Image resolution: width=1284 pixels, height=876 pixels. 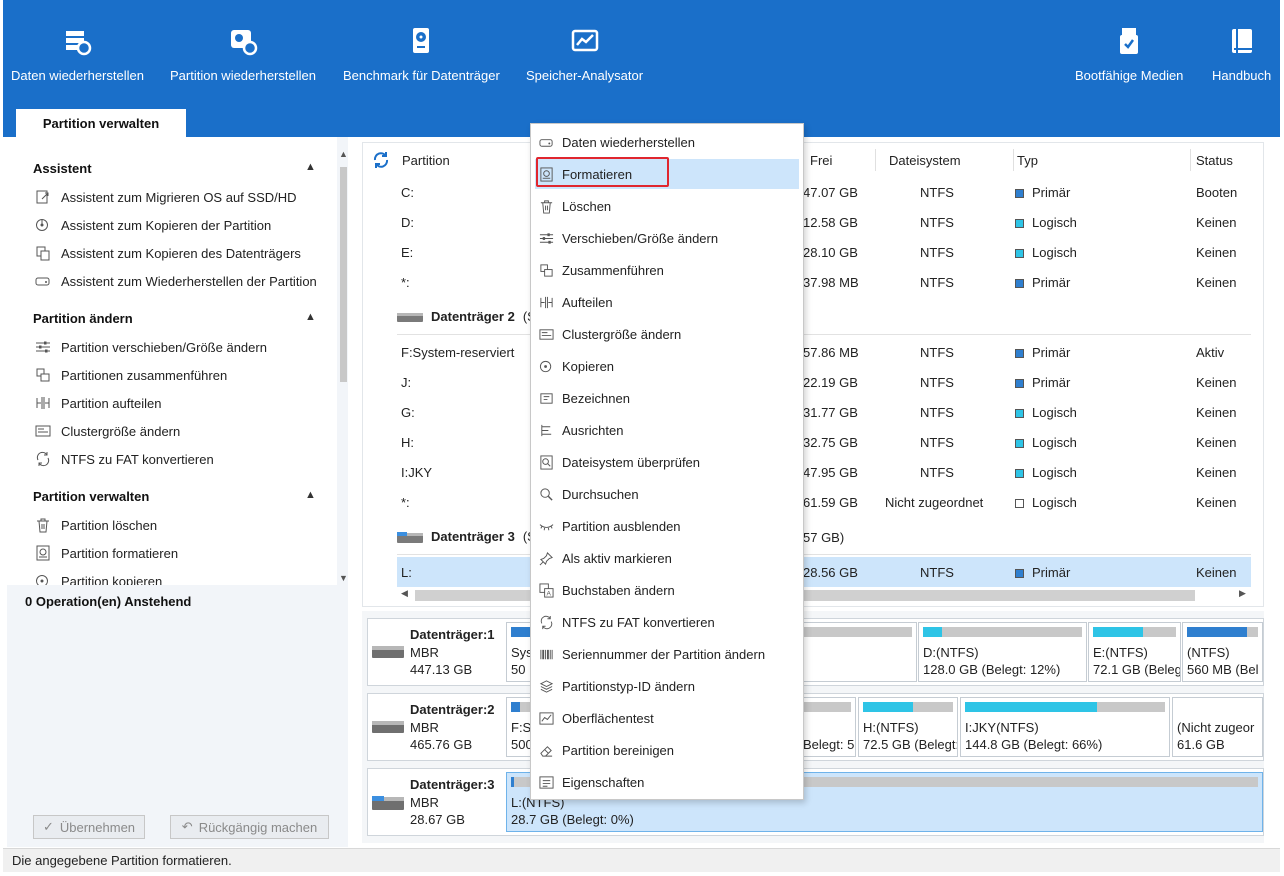 I want to click on letter-icon: A, so click(x=546, y=589).